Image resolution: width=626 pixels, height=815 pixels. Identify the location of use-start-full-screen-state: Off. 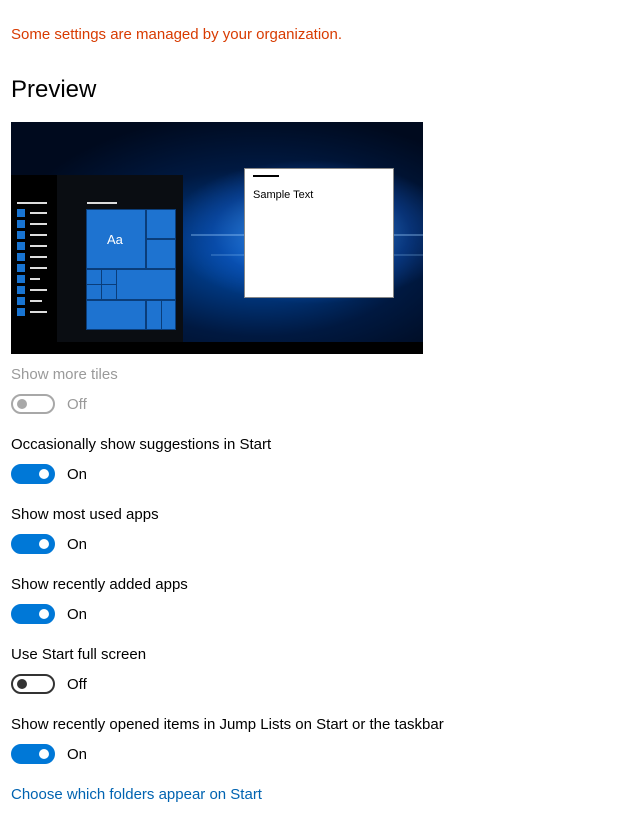
(77, 684).